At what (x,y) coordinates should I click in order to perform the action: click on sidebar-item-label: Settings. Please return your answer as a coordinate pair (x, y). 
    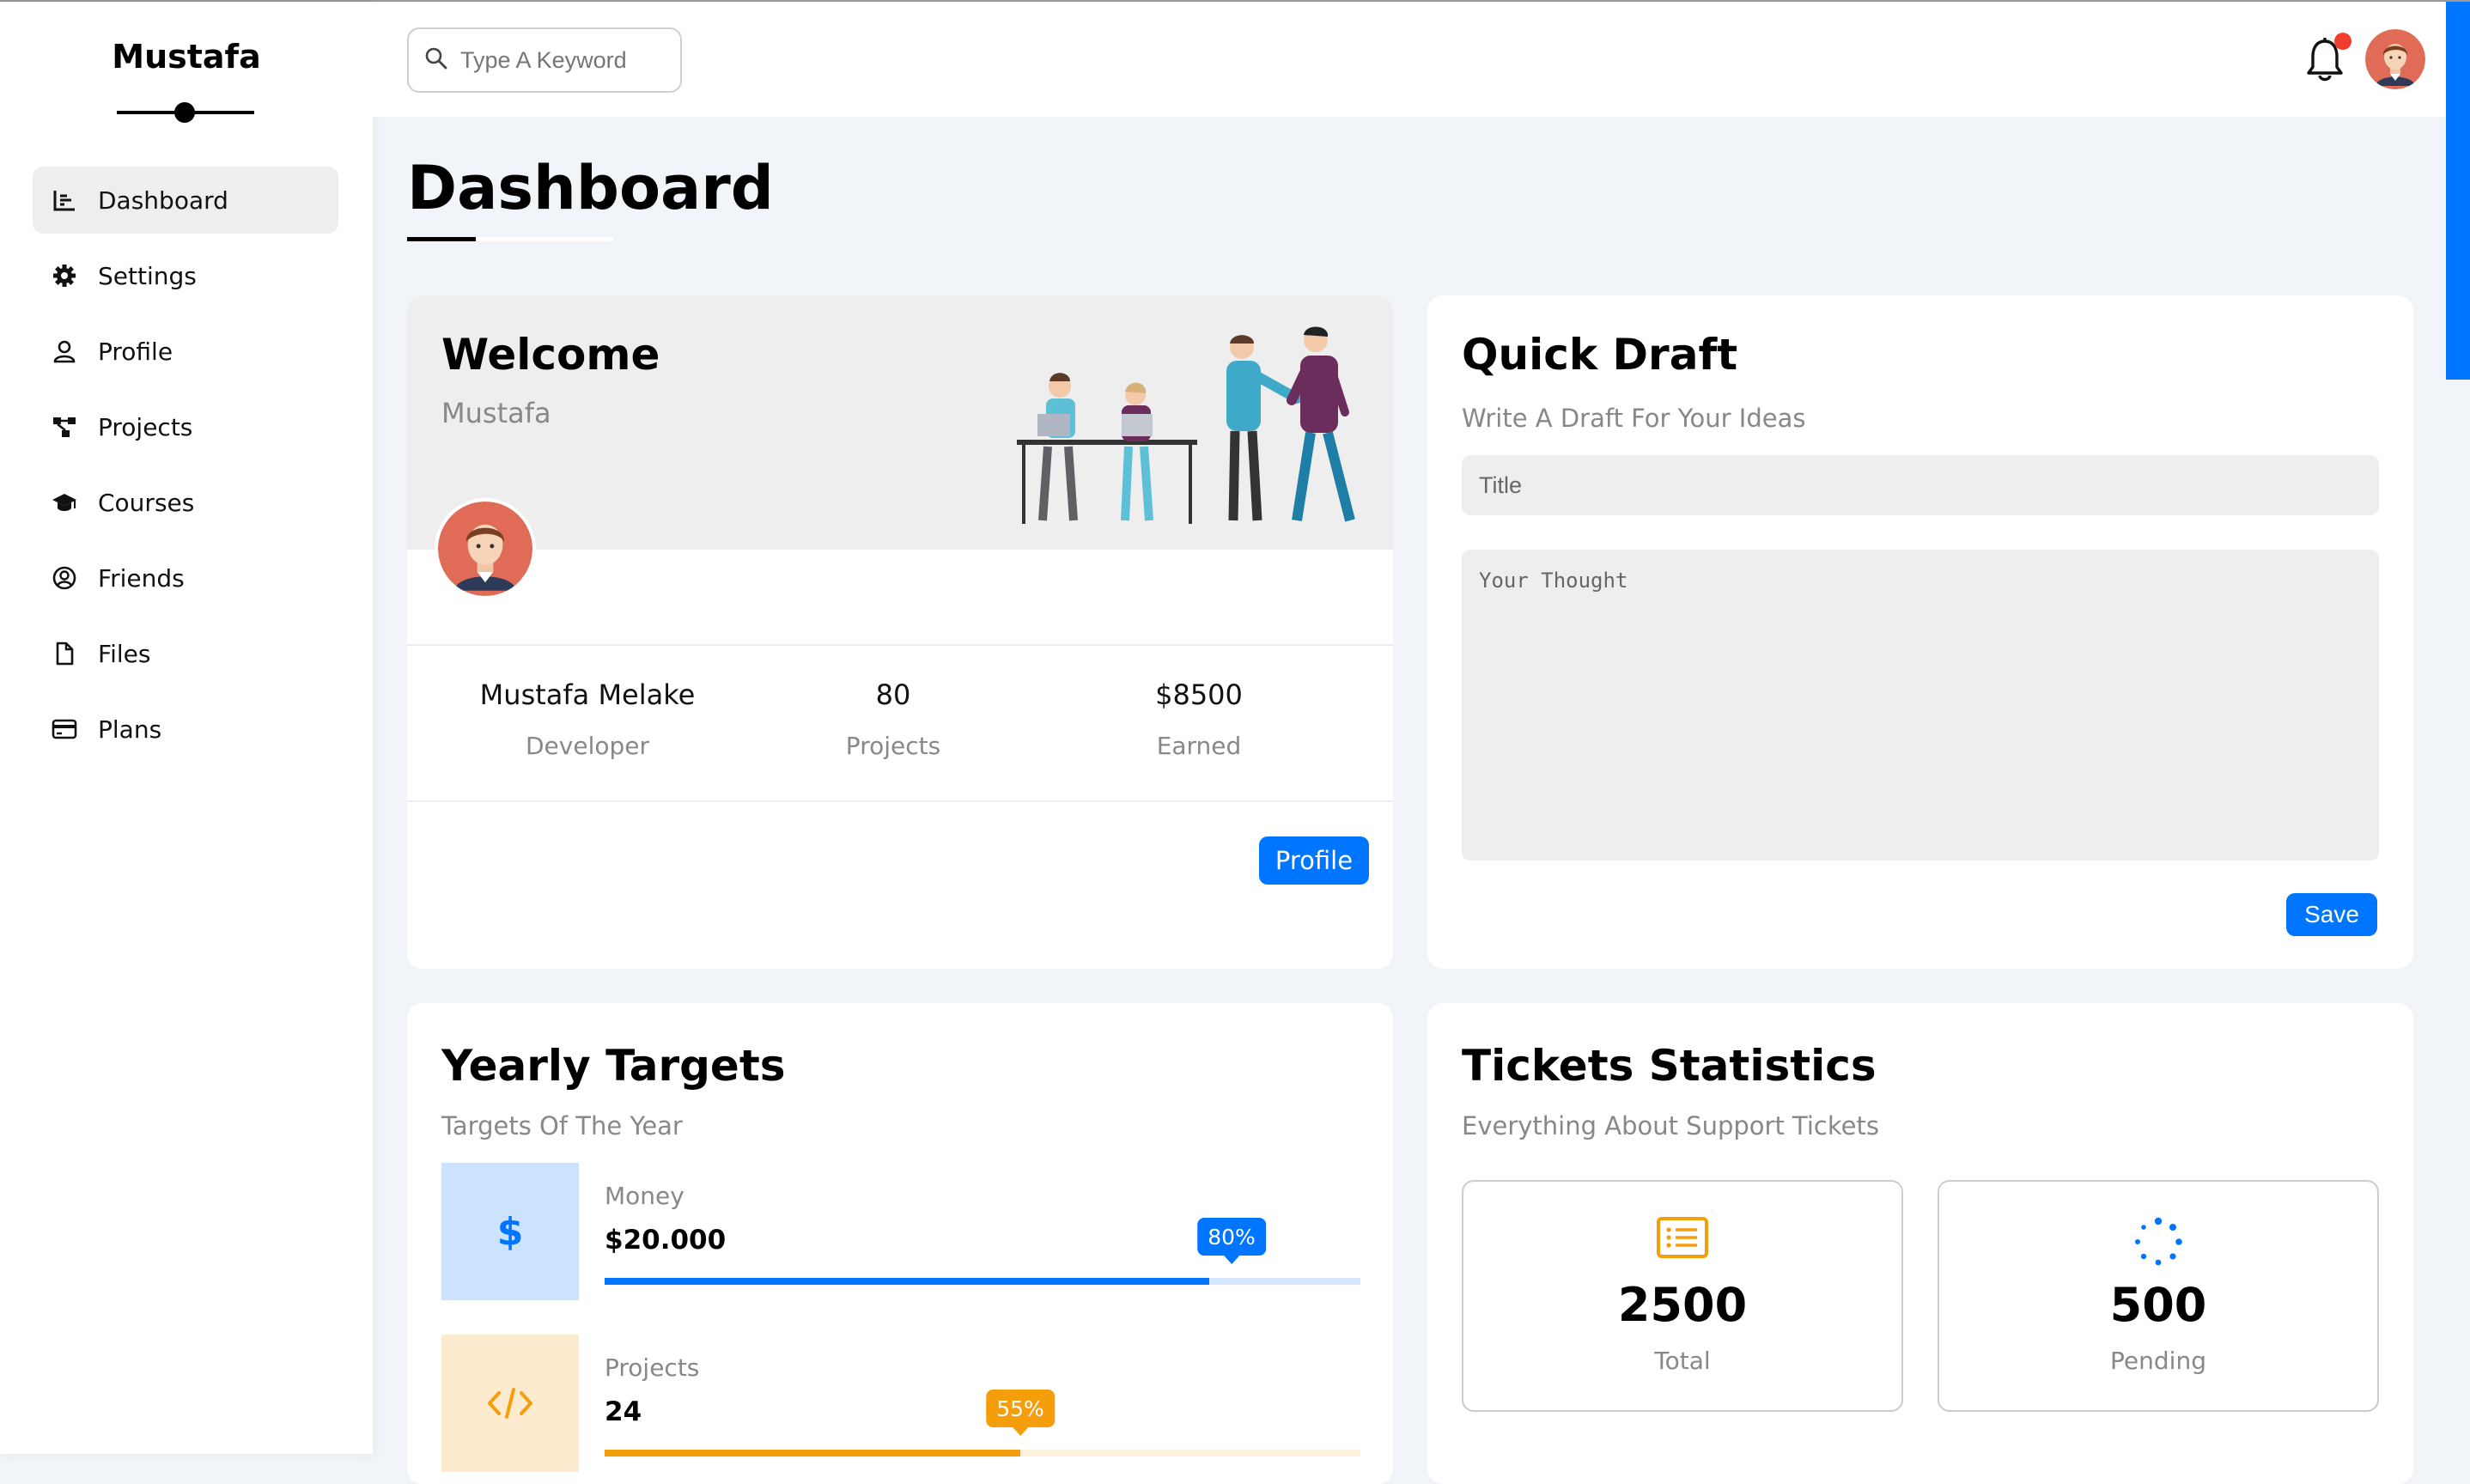
    Looking at the image, I should click on (147, 275).